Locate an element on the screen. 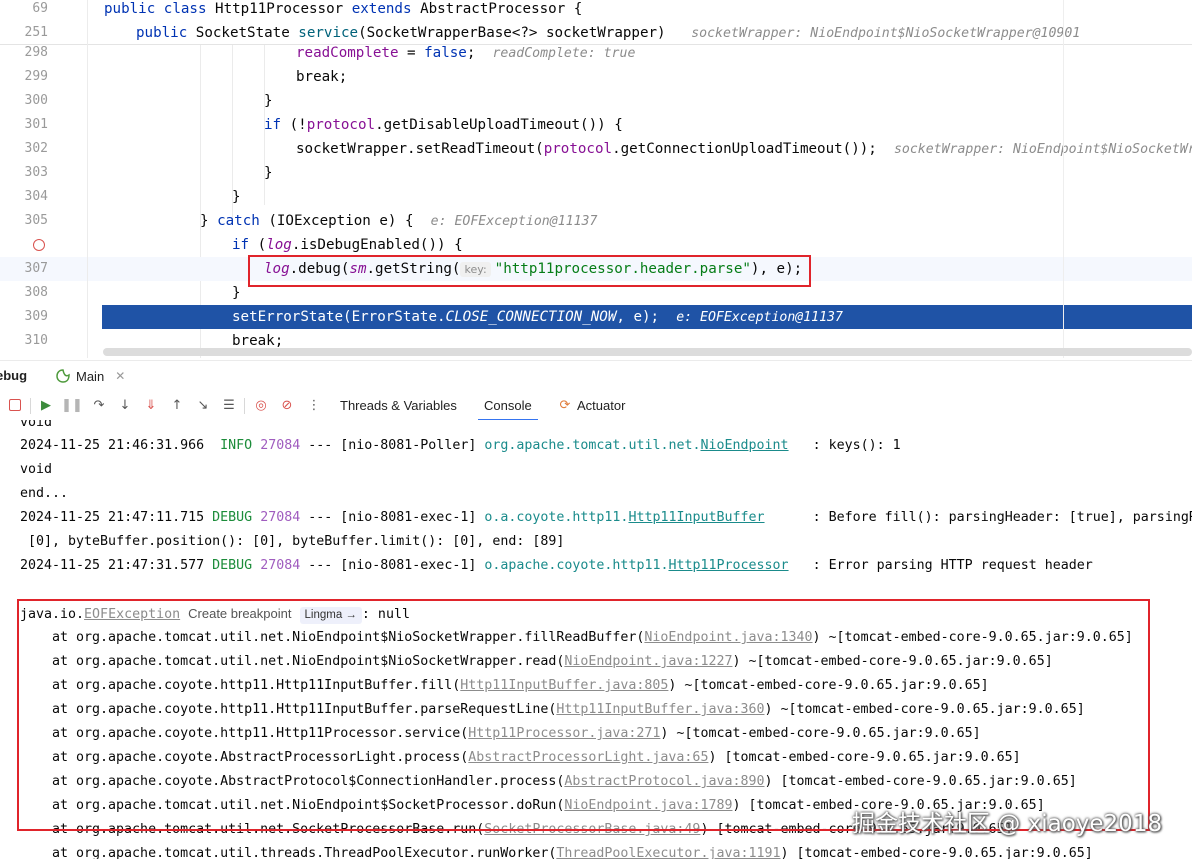  horizontal-scrollbar is located at coordinates (647, 352).